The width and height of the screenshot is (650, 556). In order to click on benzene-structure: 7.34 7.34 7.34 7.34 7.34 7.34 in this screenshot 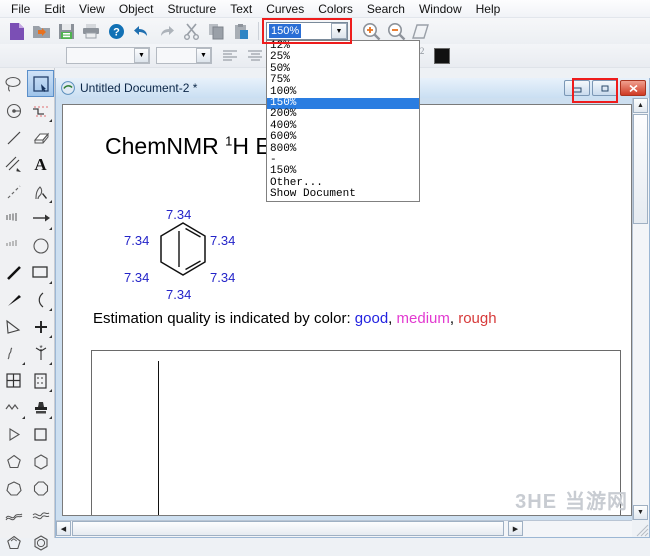, I will do `click(183, 251)`.